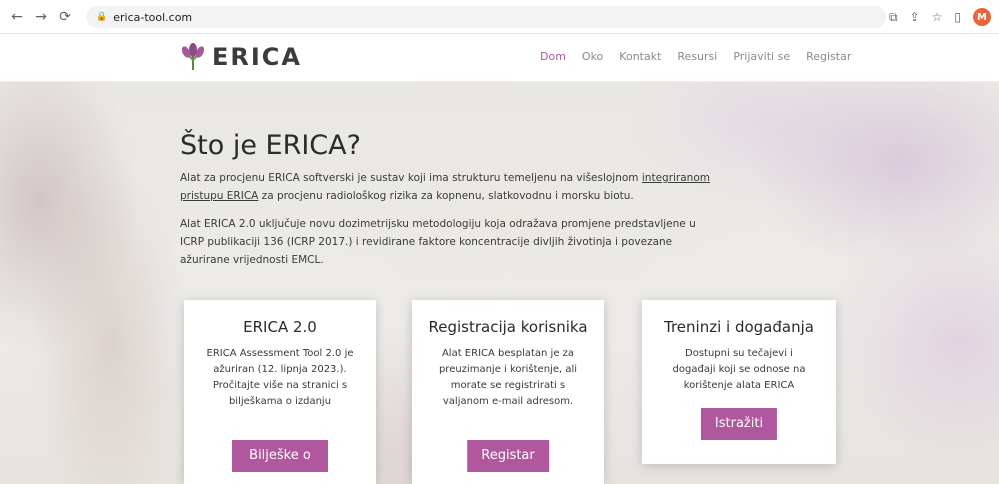 The width and height of the screenshot is (999, 484). I want to click on back-arrow-icon: ←, so click(17, 17).